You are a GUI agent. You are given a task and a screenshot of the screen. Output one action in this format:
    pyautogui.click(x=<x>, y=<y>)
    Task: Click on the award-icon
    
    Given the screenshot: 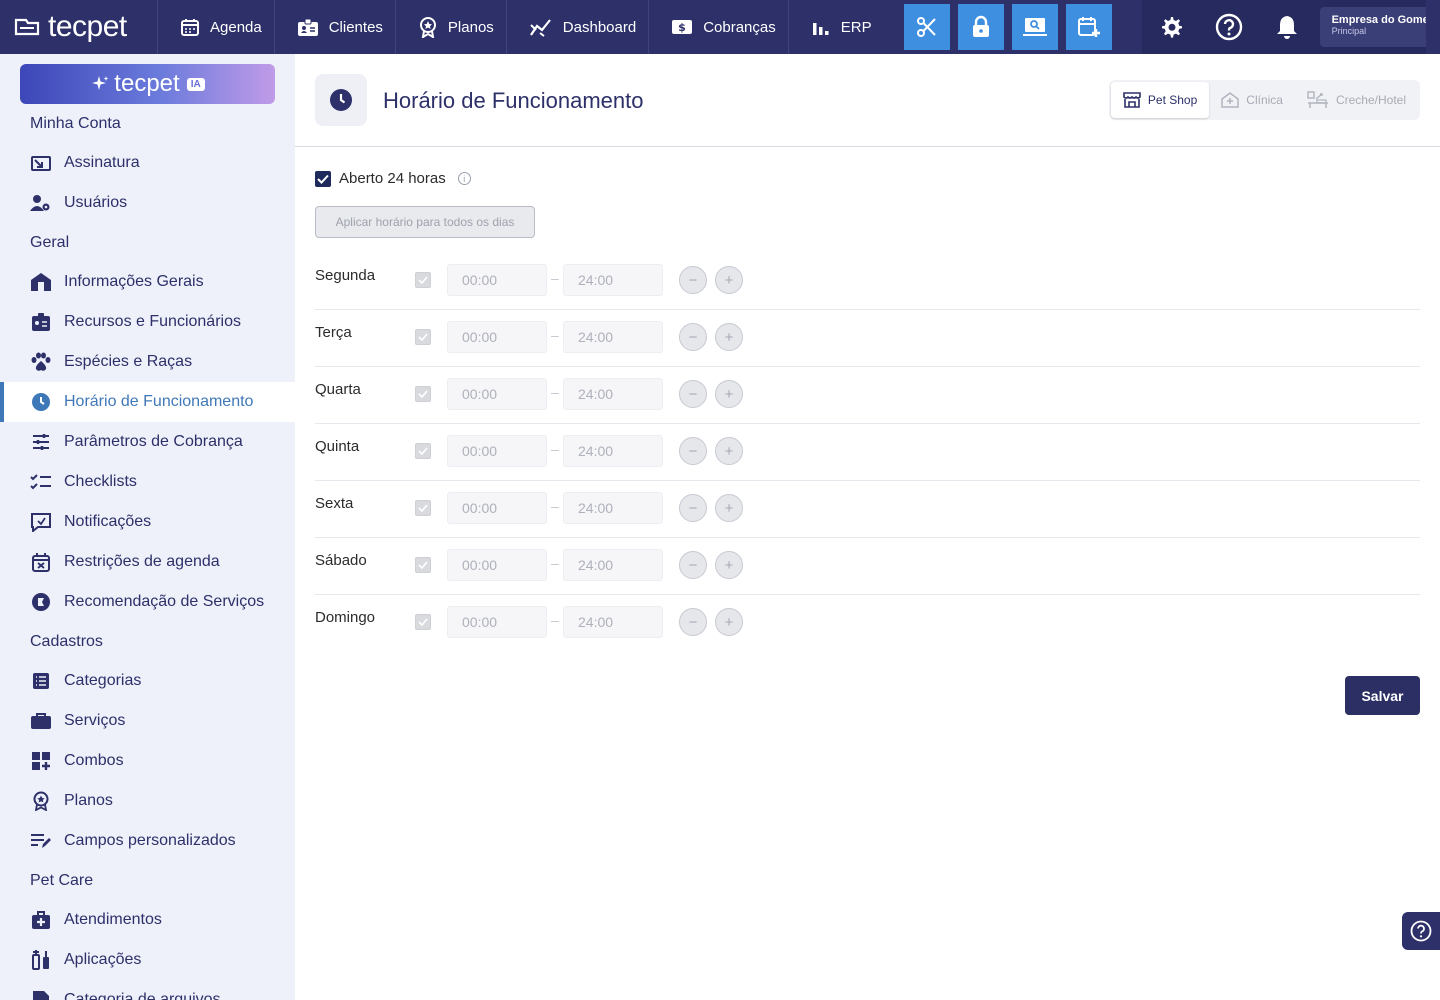 What is the action you would take?
    pyautogui.click(x=41, y=801)
    